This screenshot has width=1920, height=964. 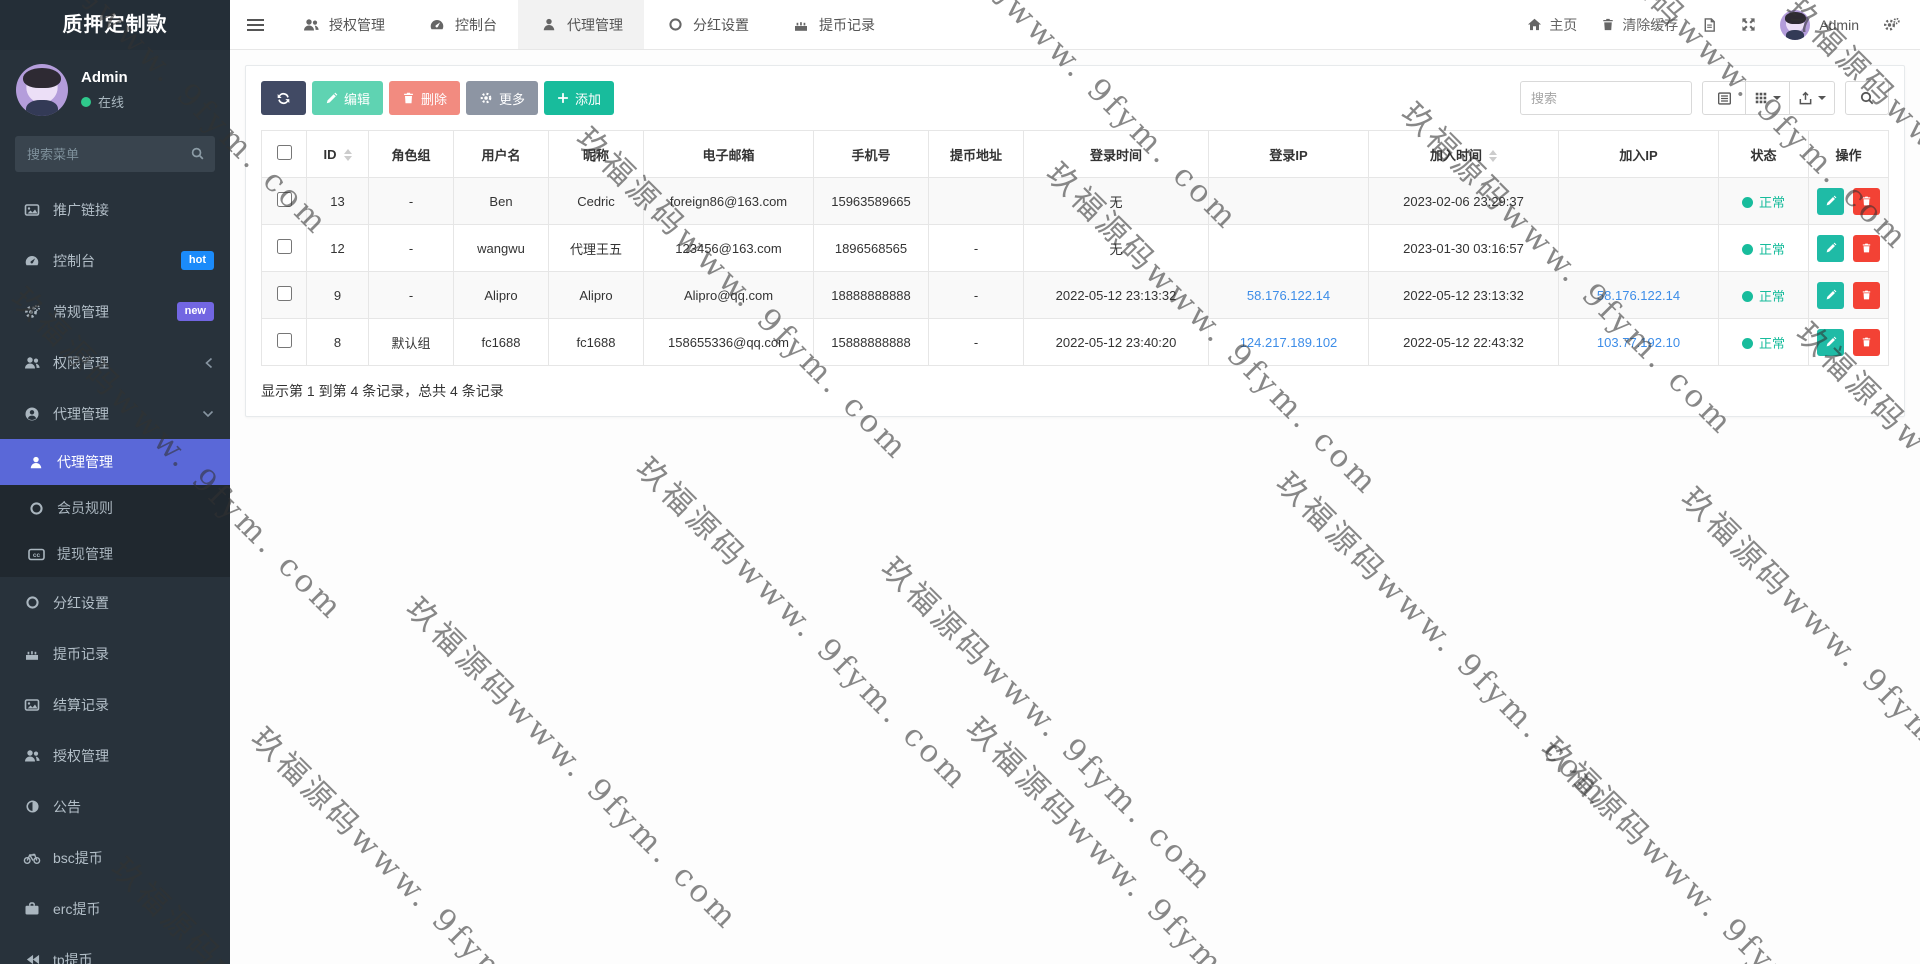 What do you see at coordinates (437, 25) in the screenshot?
I see `dashboard-icon` at bounding box center [437, 25].